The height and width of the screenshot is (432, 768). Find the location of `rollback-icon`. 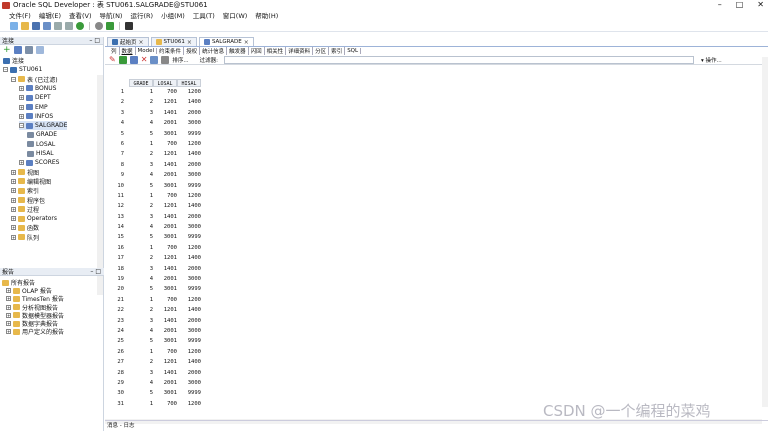

rollback-icon is located at coordinates (165, 59).